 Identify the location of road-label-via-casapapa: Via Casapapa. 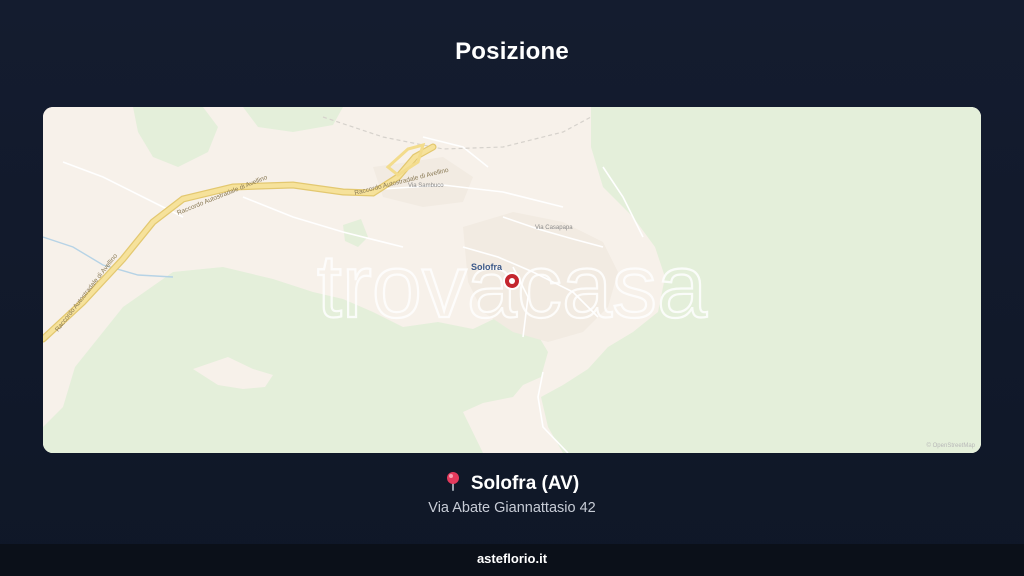
(554, 228).